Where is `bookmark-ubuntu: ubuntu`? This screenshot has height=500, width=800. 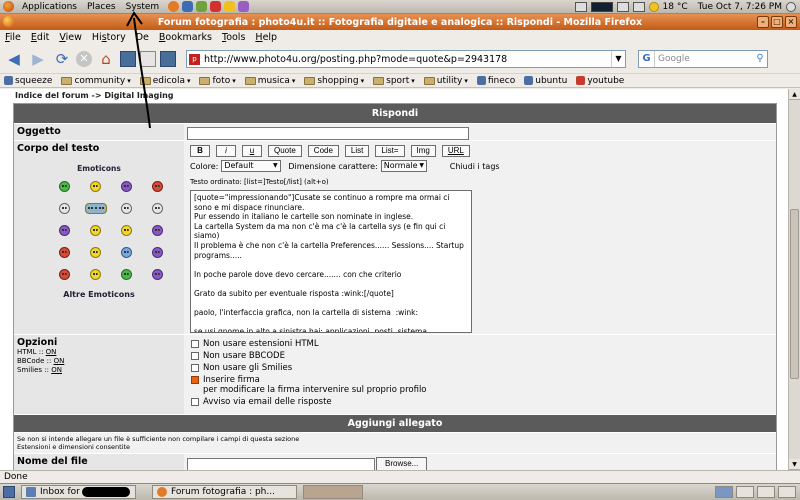 bookmark-ubuntu: ubuntu is located at coordinates (545, 81).